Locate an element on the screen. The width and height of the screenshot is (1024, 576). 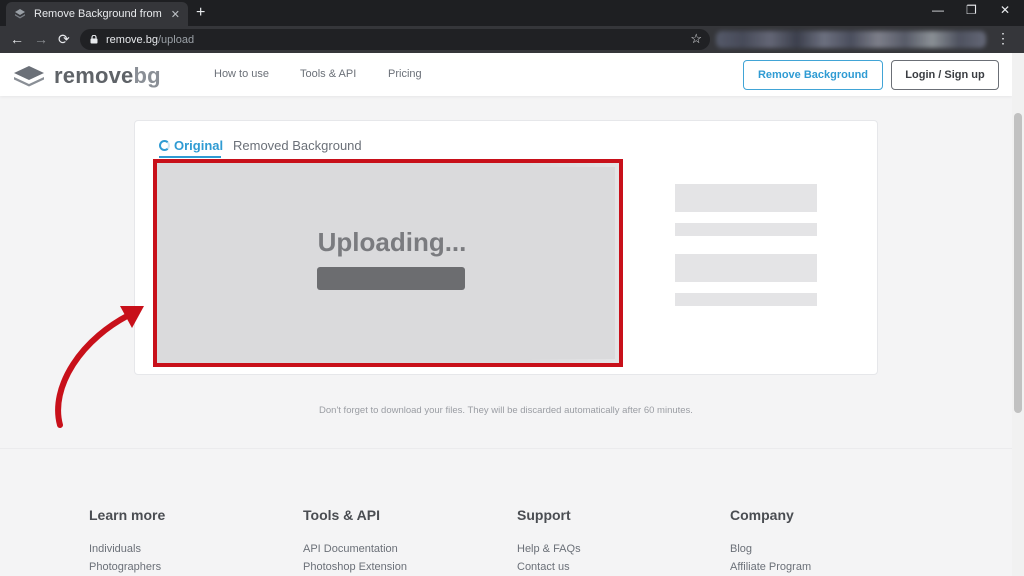
footer-link-affiliate: Affiliate Program is located at coordinates (770, 567).